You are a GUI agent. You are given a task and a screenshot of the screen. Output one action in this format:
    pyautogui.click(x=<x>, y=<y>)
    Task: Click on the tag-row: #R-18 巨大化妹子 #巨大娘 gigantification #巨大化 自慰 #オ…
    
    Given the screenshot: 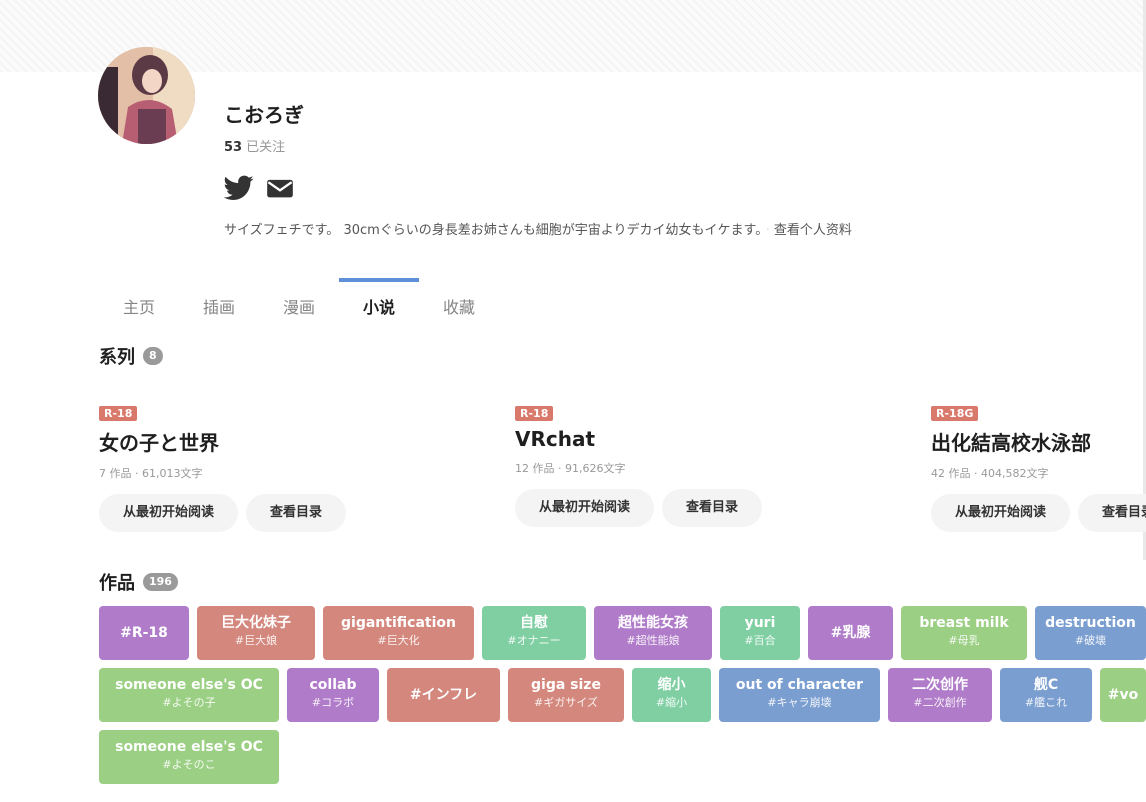 What is the action you would take?
    pyautogui.click(x=622, y=637)
    